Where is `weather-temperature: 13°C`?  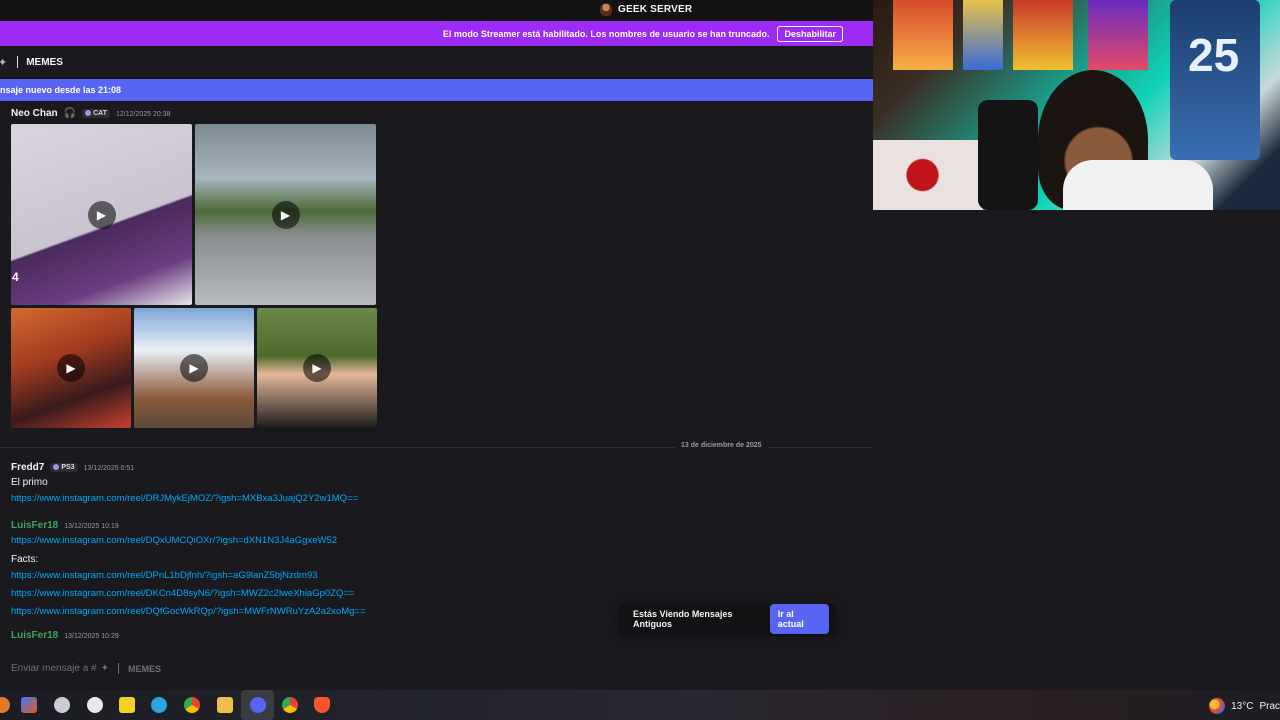
weather-temperature: 13°C is located at coordinates (1242, 706).